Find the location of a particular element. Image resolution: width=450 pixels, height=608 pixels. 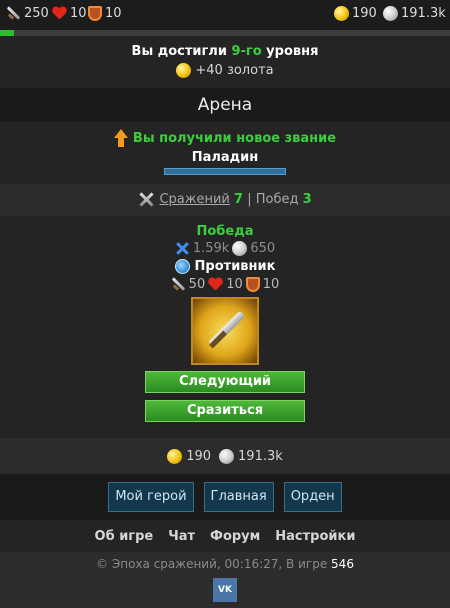

currency-summary: 190 191.3k is located at coordinates (225, 456).